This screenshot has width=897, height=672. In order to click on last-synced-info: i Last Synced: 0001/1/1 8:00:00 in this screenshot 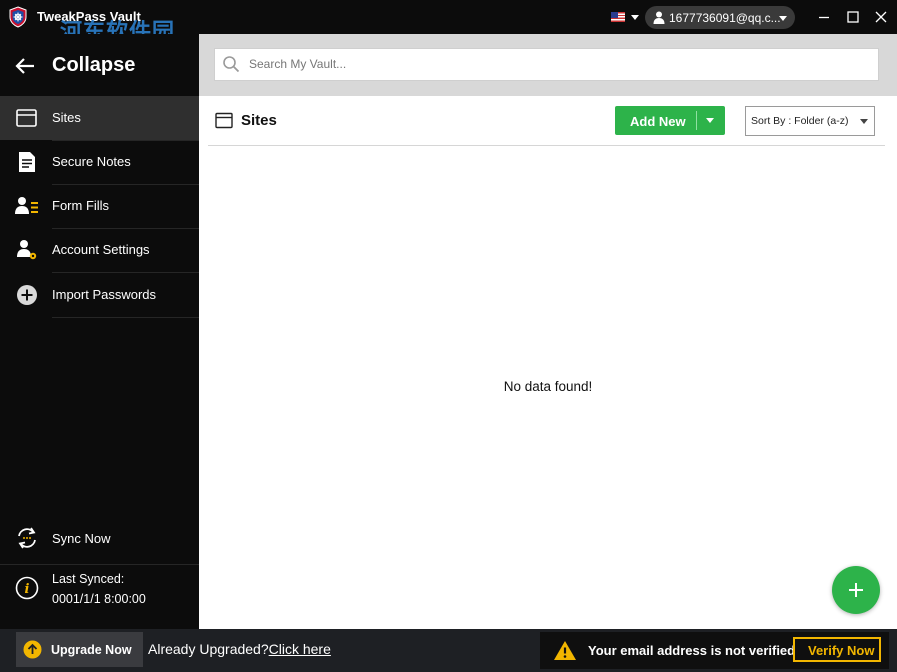, I will do `click(99, 590)`.